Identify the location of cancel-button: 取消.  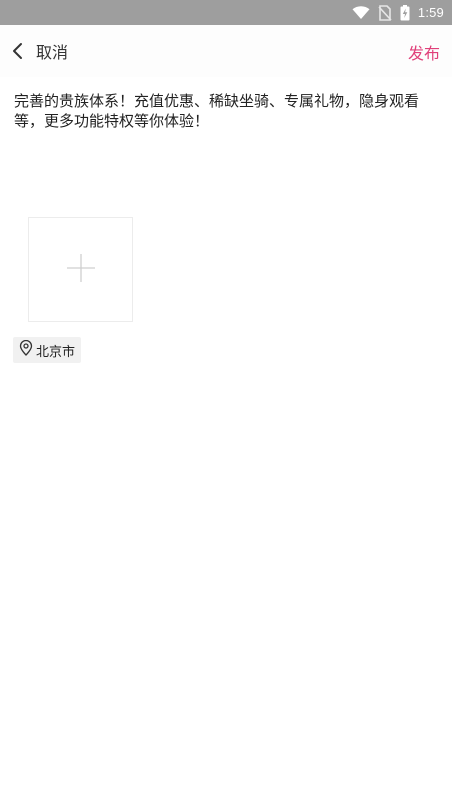
(39, 51).